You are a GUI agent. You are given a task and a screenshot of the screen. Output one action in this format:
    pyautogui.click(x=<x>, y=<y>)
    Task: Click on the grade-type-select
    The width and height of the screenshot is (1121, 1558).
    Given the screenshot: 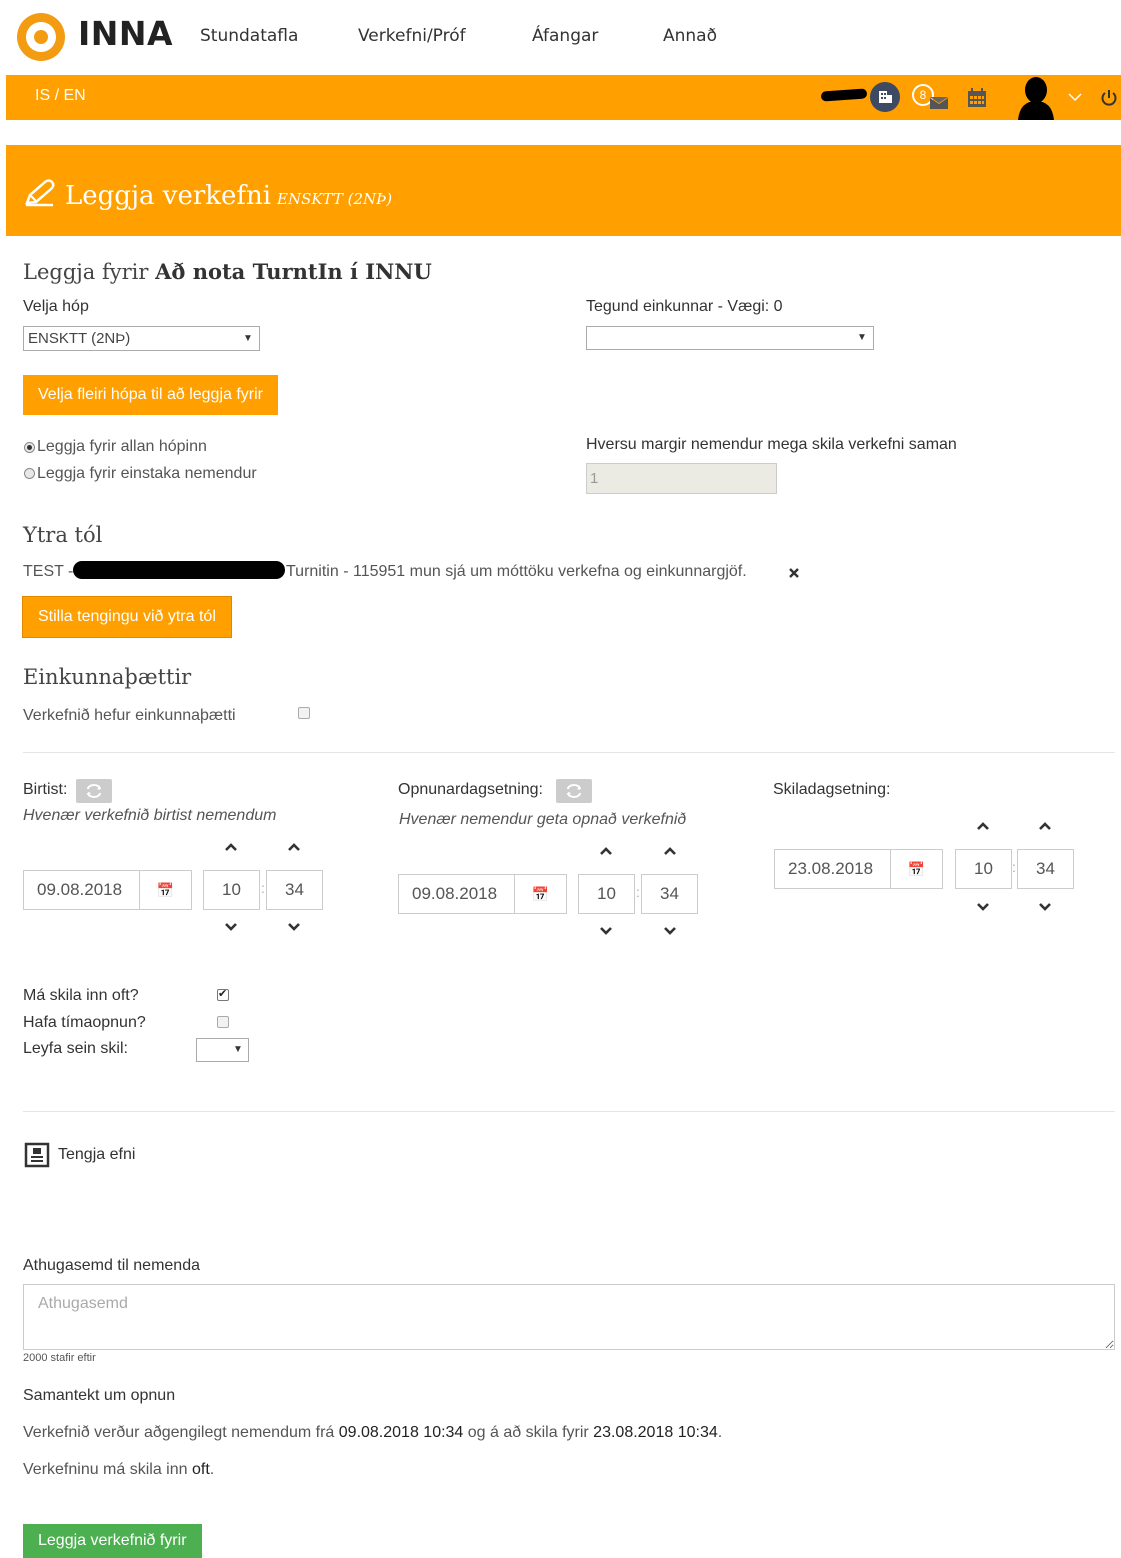 What is the action you would take?
    pyautogui.click(x=730, y=338)
    